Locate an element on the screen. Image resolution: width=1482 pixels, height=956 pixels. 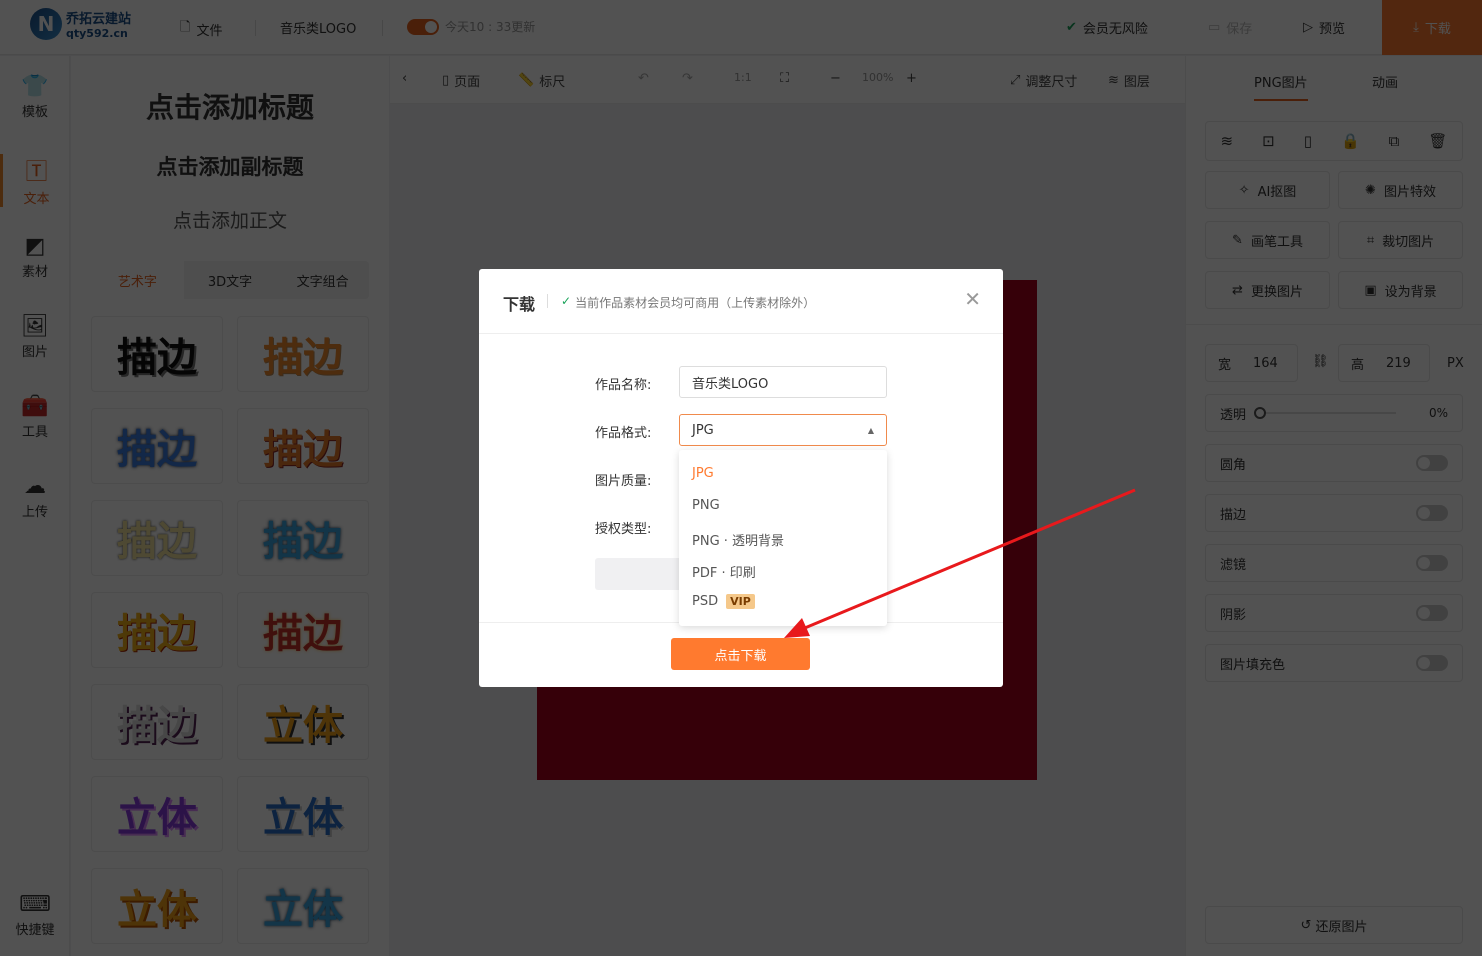
tool-button: ▣ 设为背景 is located at coordinates (1400, 290).